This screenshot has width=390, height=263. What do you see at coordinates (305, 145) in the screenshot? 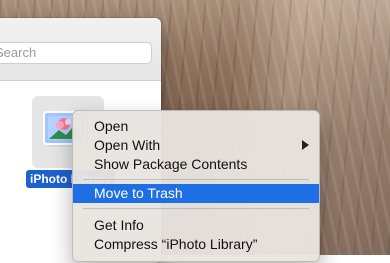
I see `chevron-right-icon` at bounding box center [305, 145].